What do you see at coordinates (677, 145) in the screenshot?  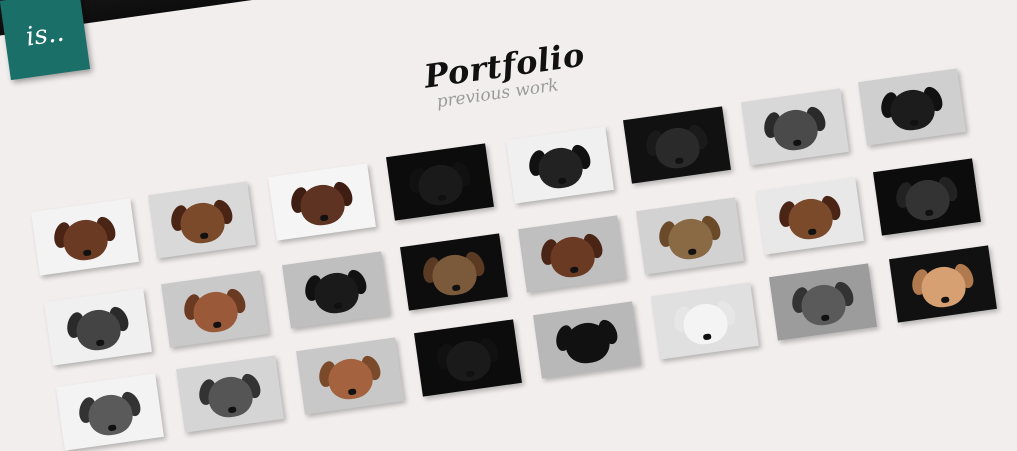 I see `portfolio-photo-spaniel-dark` at bounding box center [677, 145].